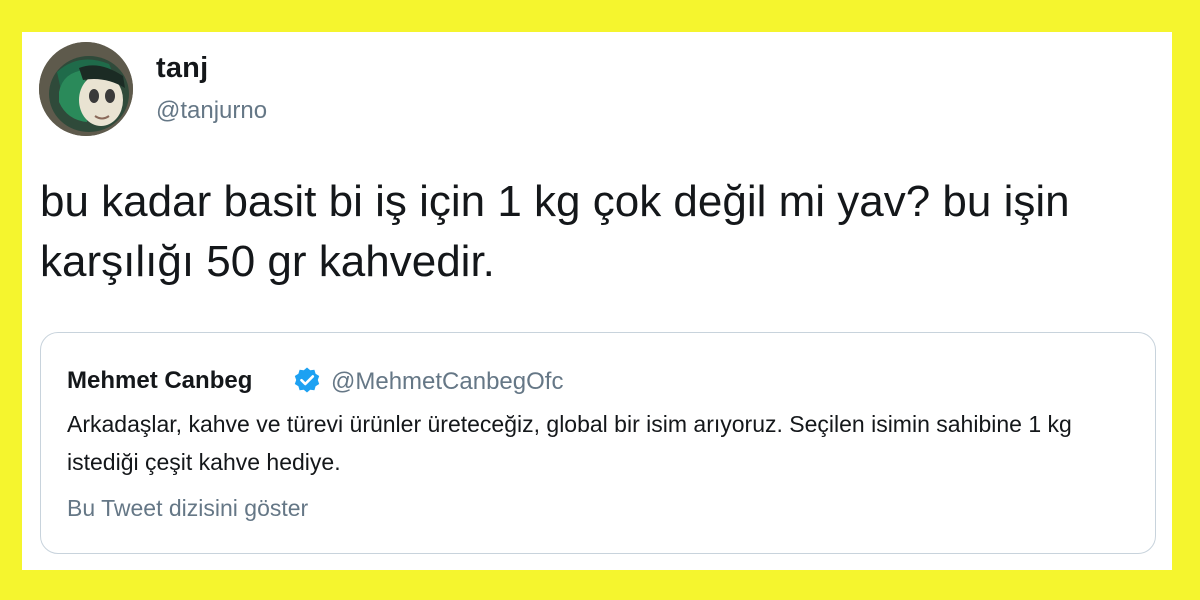 This screenshot has height=600, width=1200. What do you see at coordinates (187, 508) in the screenshot?
I see `show-thread-link: Bu Tweet dizisini göster` at bounding box center [187, 508].